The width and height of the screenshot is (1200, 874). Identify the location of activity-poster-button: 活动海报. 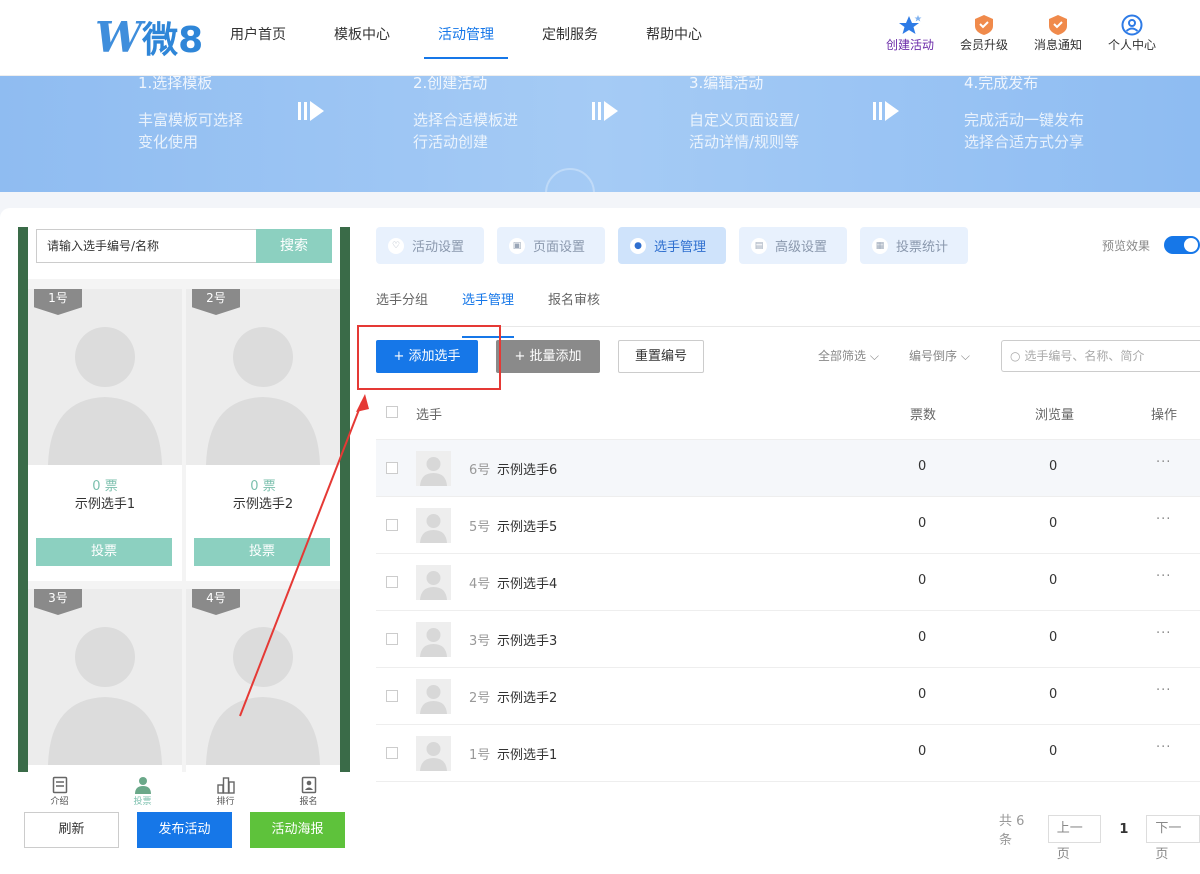
(297, 830).